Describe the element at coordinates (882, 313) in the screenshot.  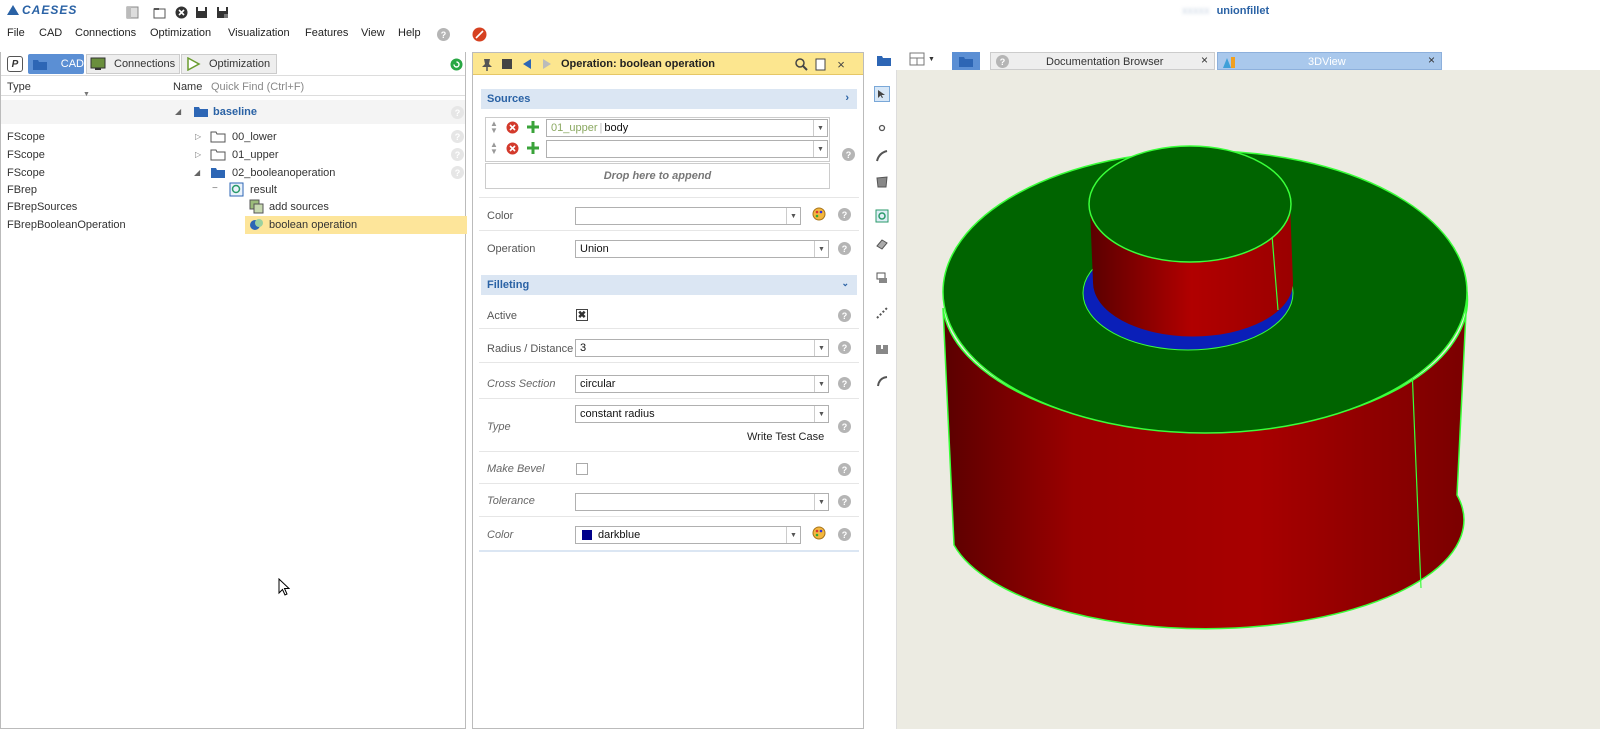
I see `dotted-line-icon` at that location.